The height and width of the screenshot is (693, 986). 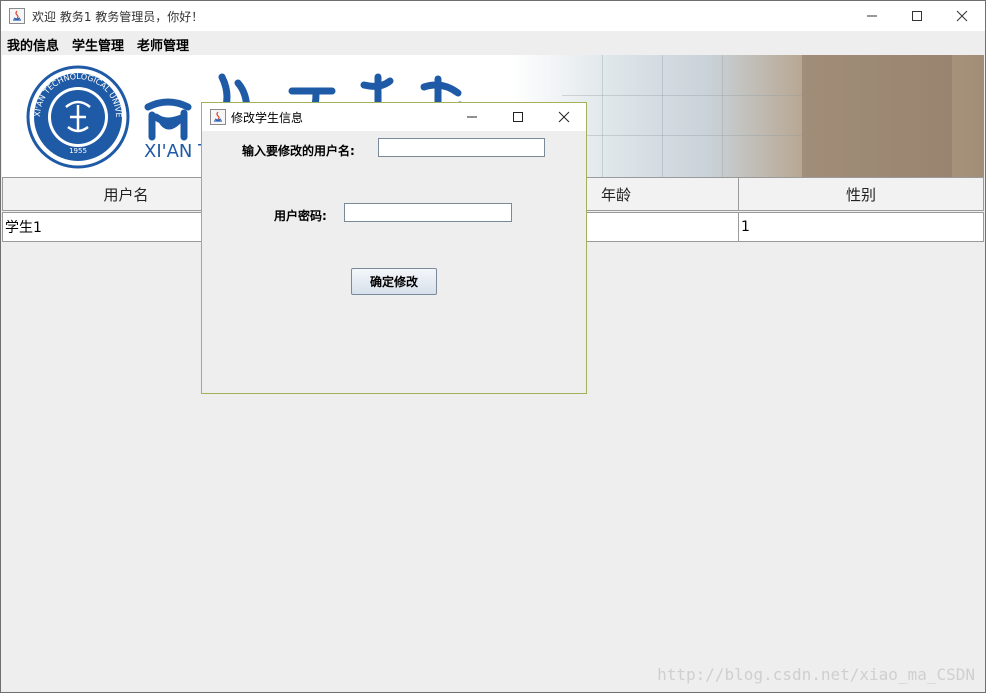 What do you see at coordinates (300, 216) in the screenshot?
I see `password-label: 用户密码:` at bounding box center [300, 216].